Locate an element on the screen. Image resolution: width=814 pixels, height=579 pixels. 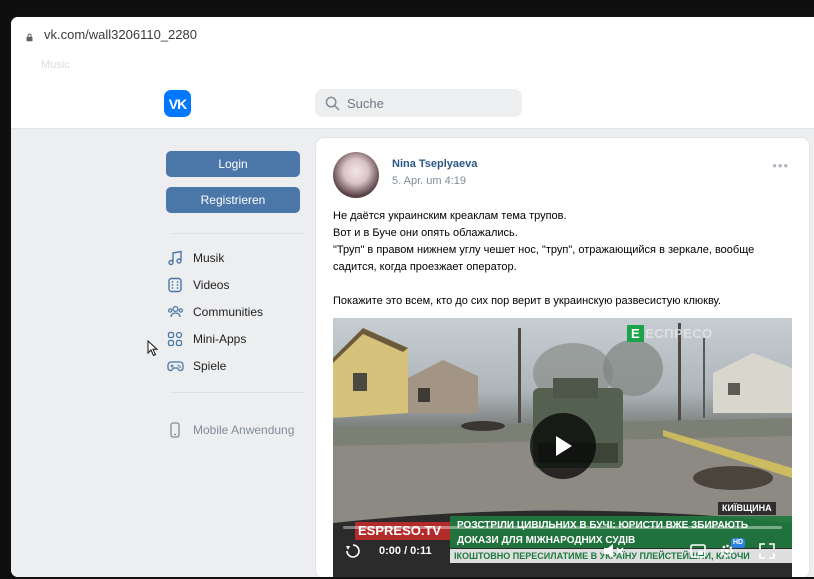
post-date: 5. Apr. um 4:19 is located at coordinates (429, 181).